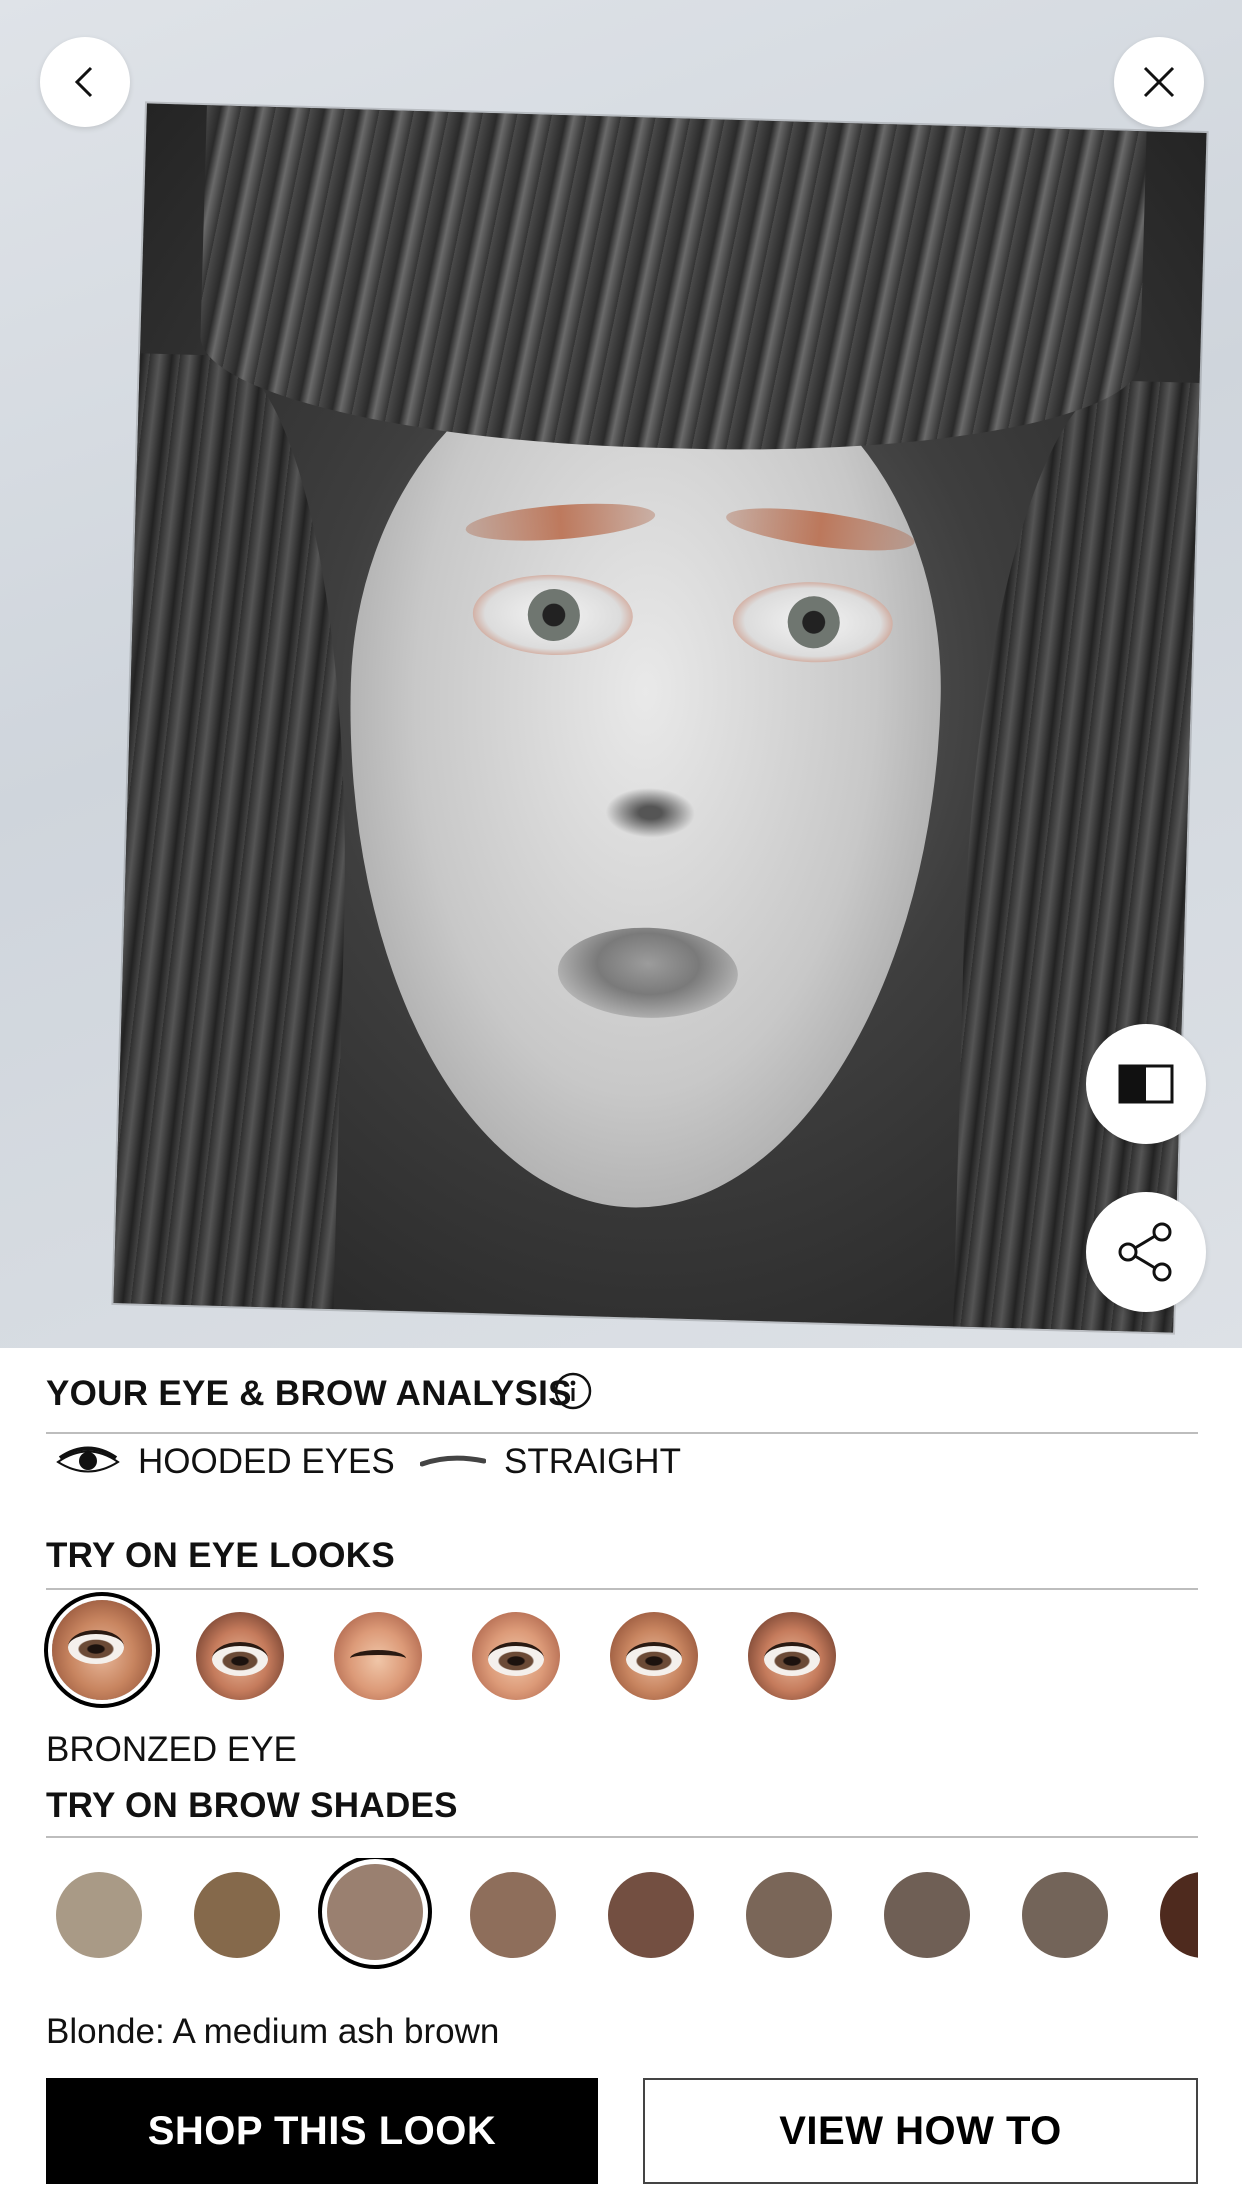 This screenshot has height=2208, width=1242. Describe the element at coordinates (672, 283) in the screenshot. I see `hair-bangs` at that location.